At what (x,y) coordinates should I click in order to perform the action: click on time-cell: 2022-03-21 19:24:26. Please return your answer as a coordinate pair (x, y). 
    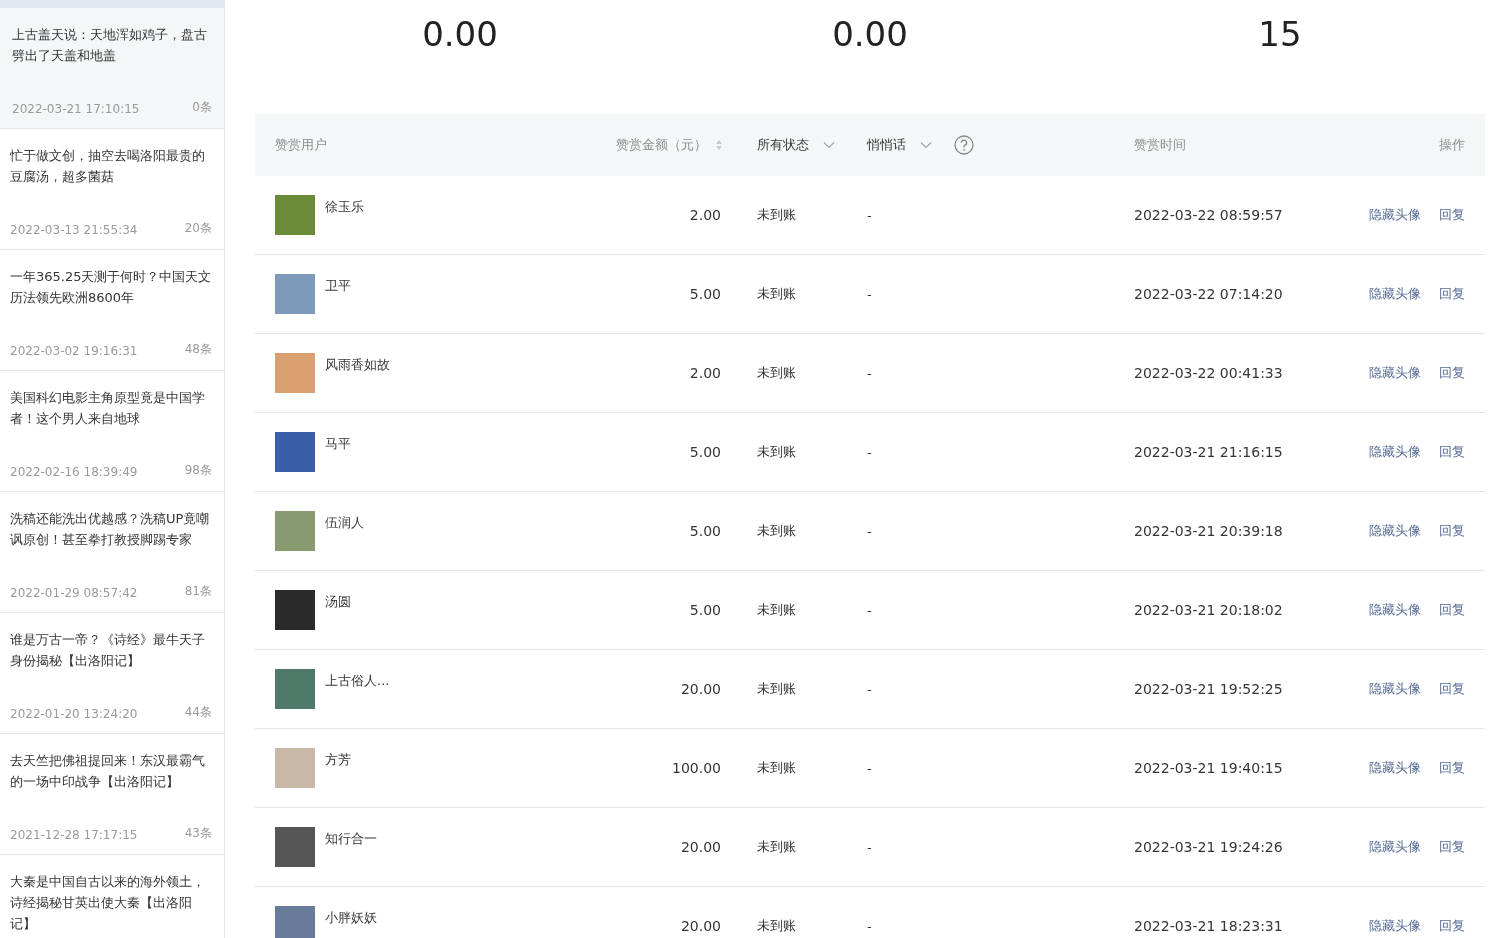
    Looking at the image, I should click on (1208, 847).